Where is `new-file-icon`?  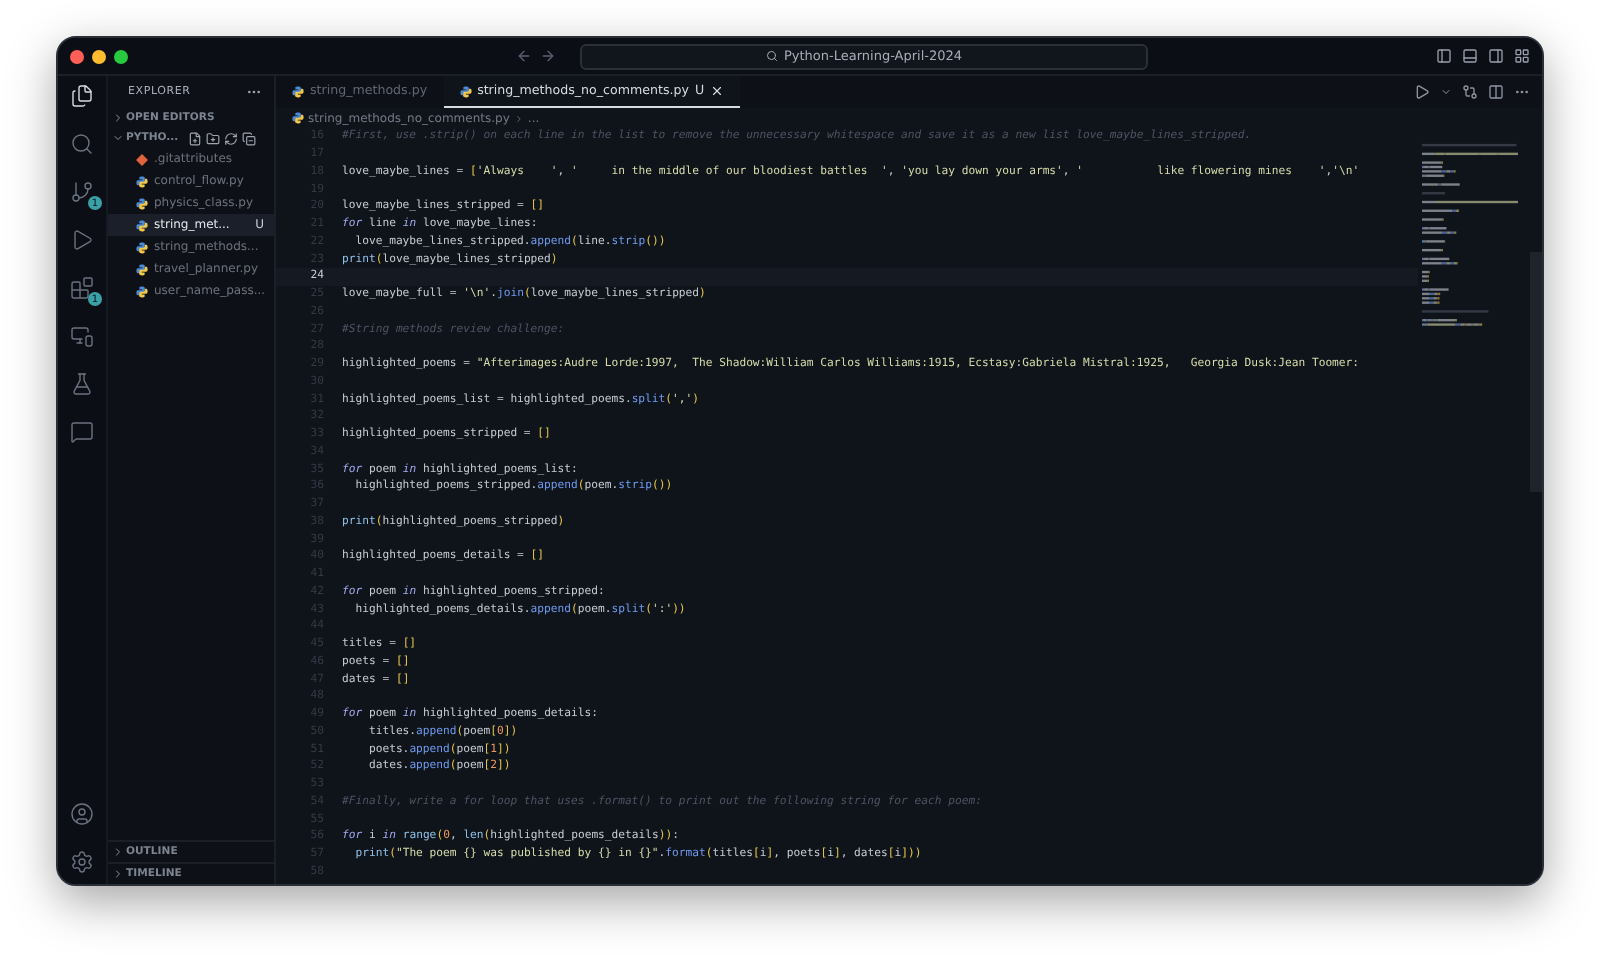 new-file-icon is located at coordinates (195, 138).